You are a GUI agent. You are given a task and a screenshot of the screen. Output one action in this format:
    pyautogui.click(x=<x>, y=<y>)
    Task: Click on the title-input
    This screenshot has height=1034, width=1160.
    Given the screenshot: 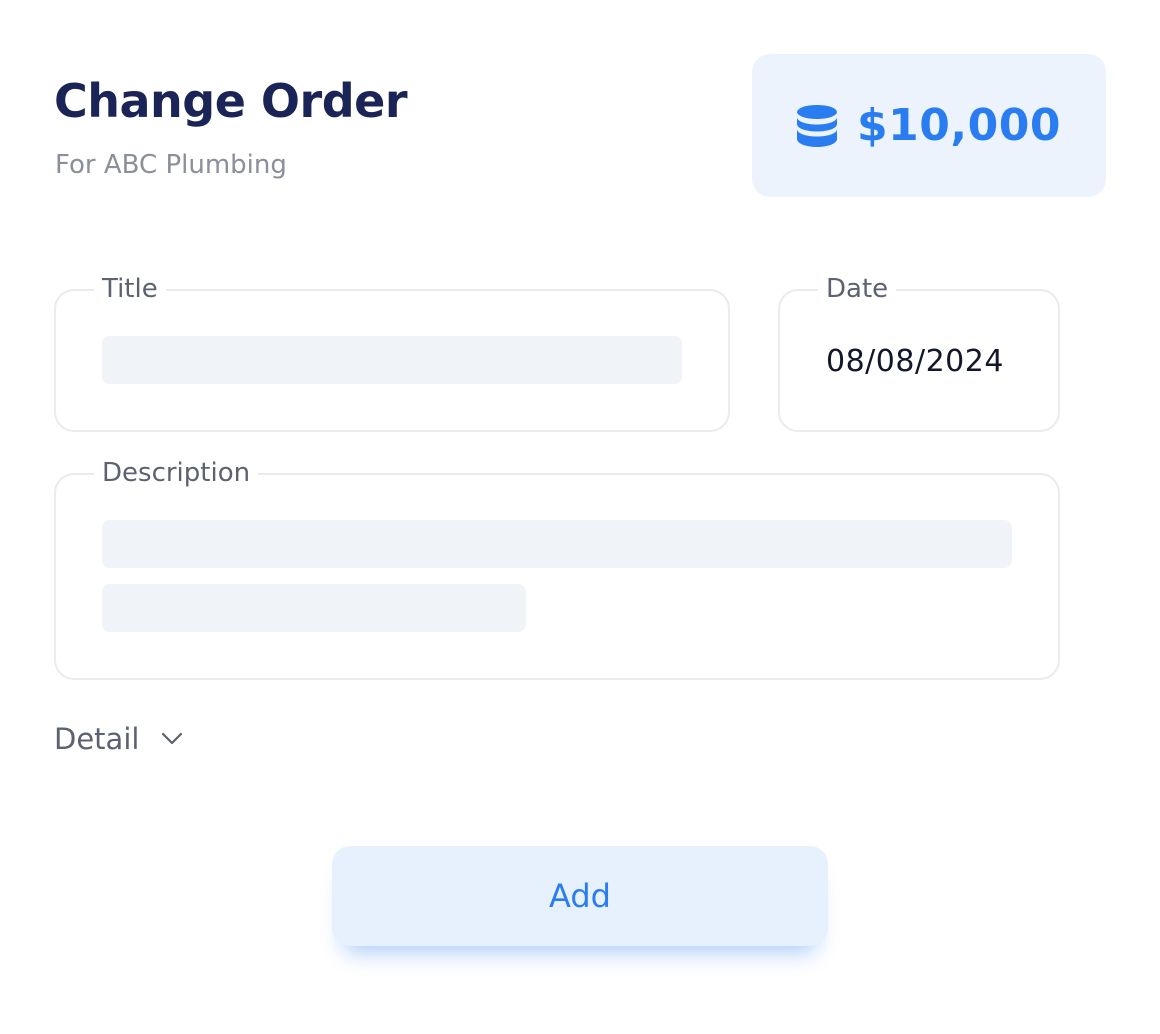 What is the action you would take?
    pyautogui.click(x=392, y=360)
    